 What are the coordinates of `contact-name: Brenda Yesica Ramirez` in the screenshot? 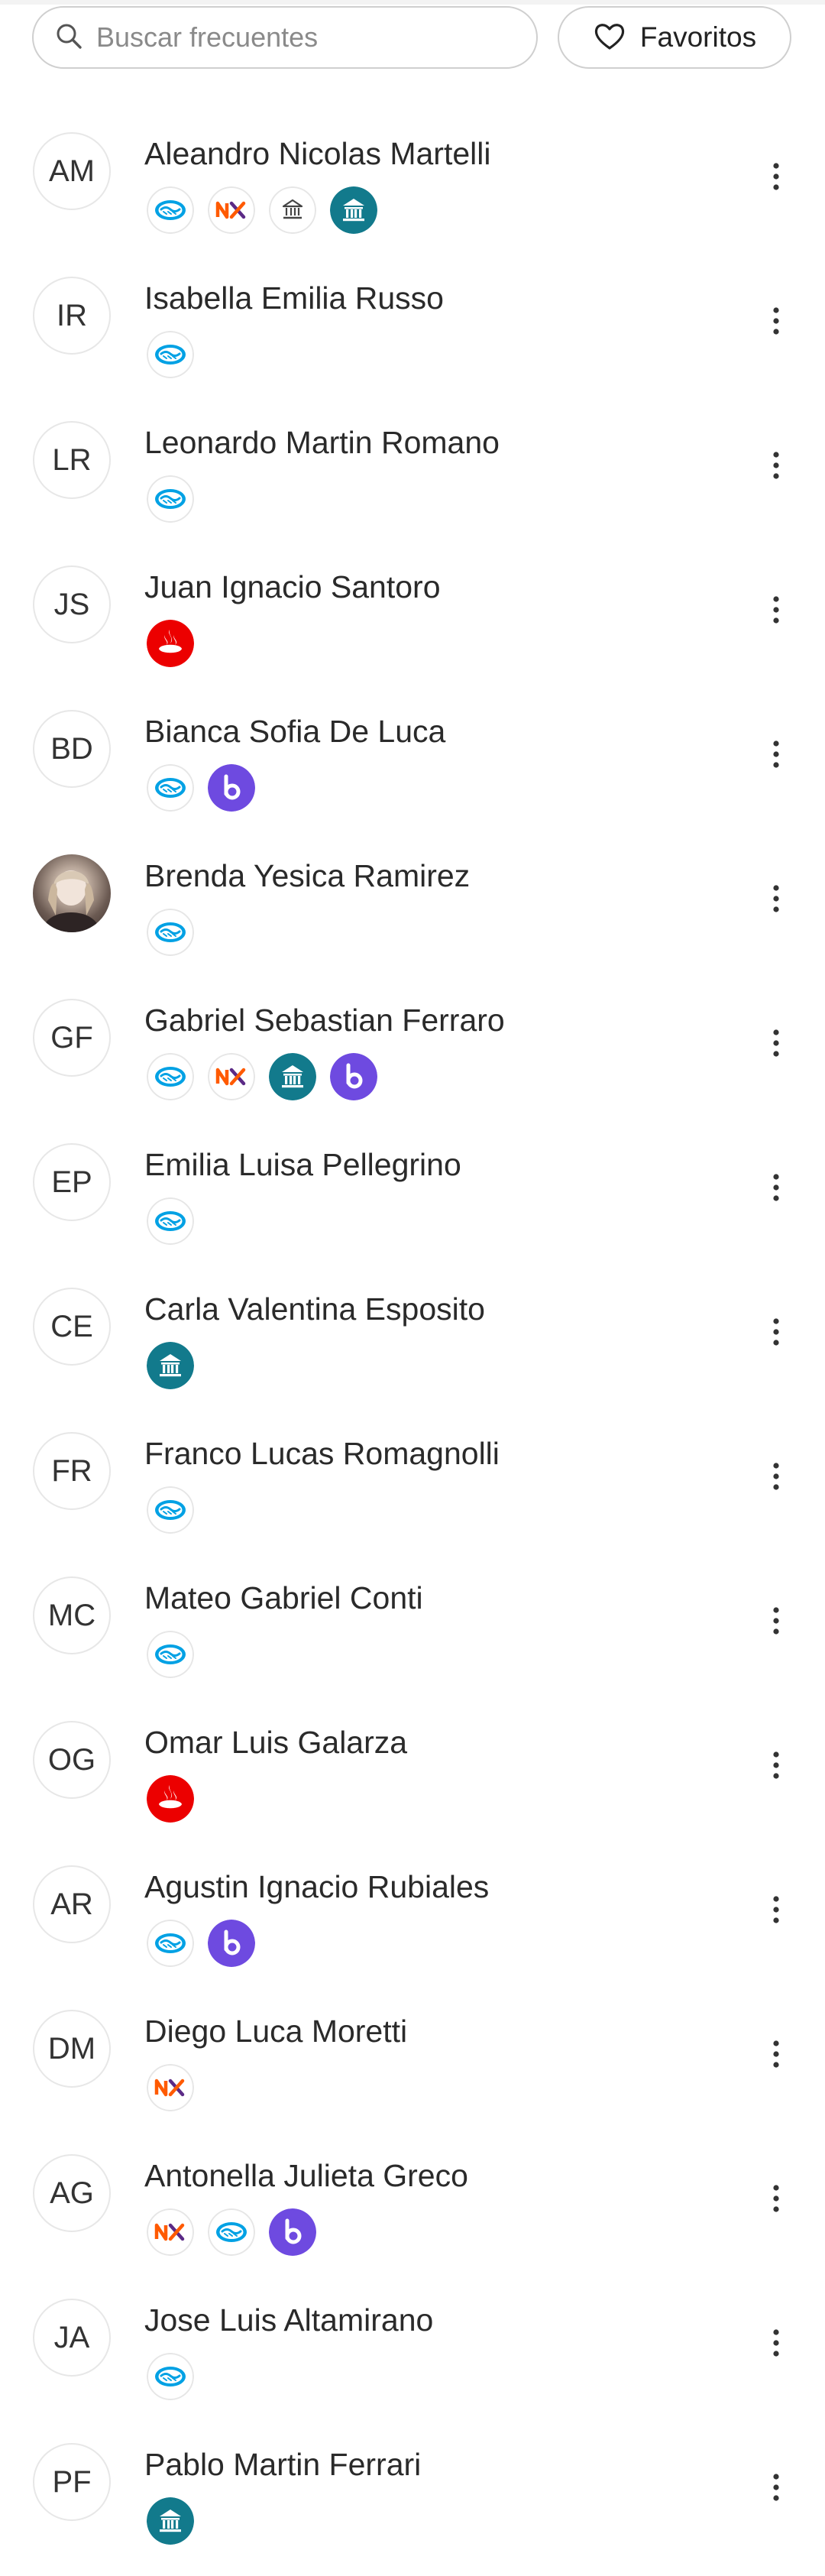 It's located at (307, 875).